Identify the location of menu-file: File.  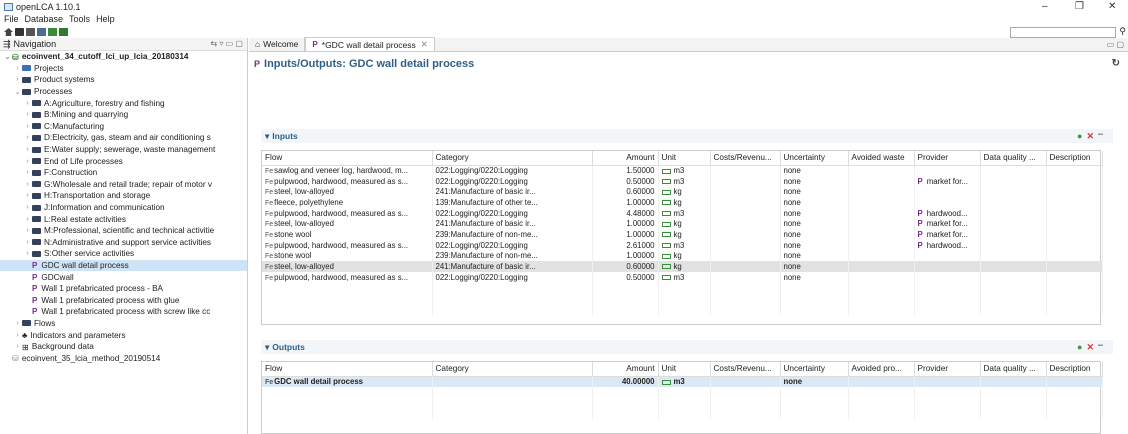
(11, 20).